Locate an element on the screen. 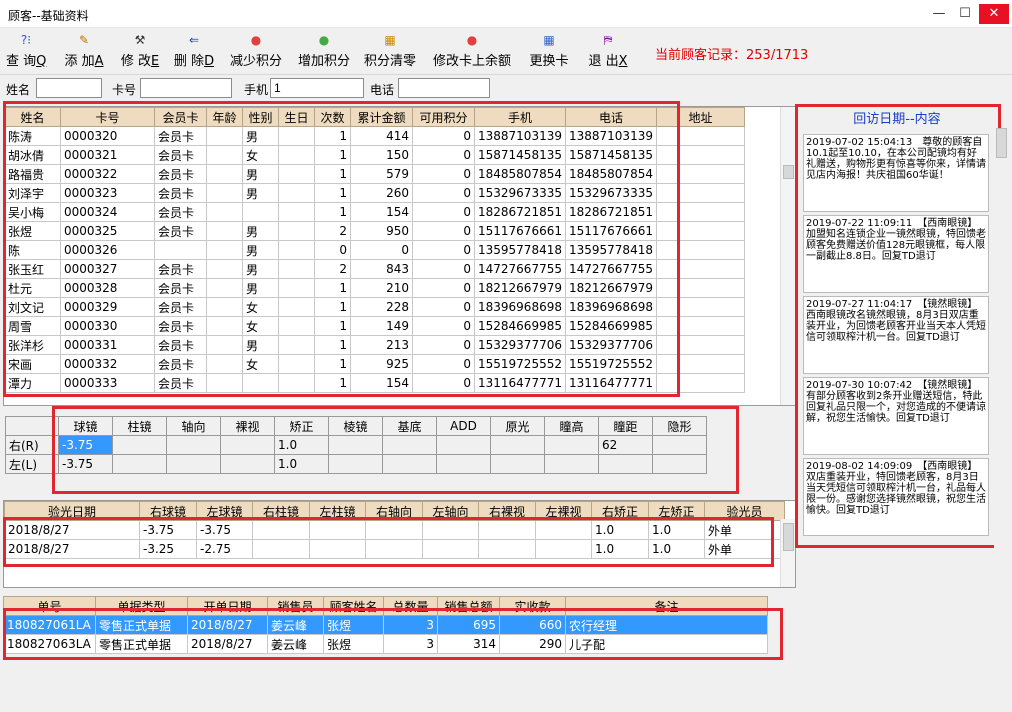 The width and height of the screenshot is (1012, 712). orders-cell: 180827063LA is located at coordinates (49, 644).